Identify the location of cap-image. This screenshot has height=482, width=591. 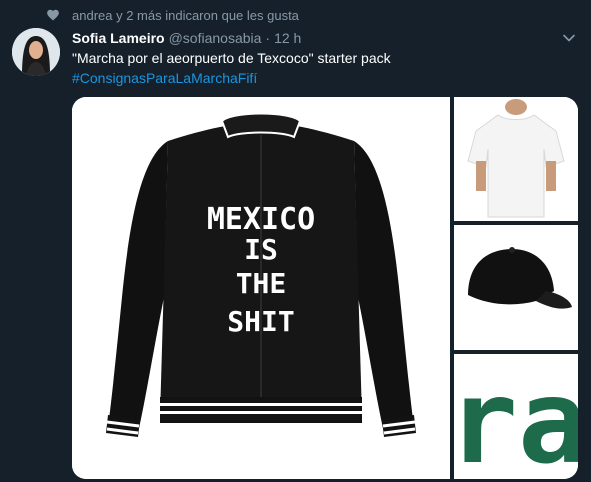
(516, 287).